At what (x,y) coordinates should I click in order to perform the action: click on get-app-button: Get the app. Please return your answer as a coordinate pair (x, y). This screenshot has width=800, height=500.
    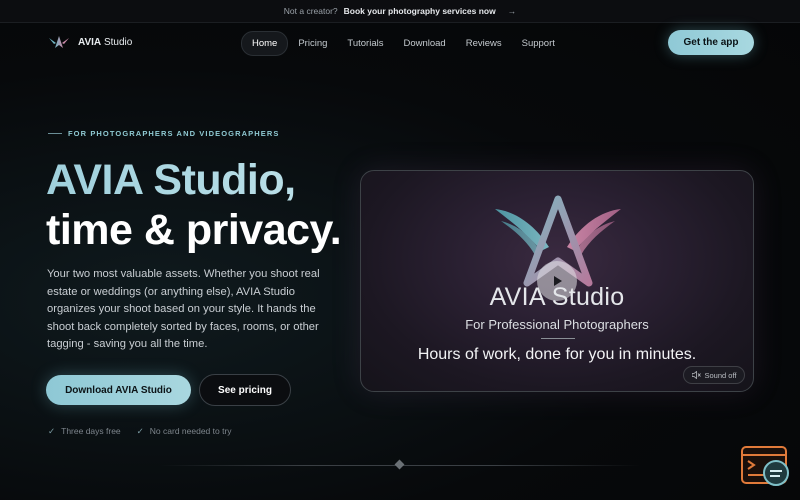
    Looking at the image, I should click on (711, 42).